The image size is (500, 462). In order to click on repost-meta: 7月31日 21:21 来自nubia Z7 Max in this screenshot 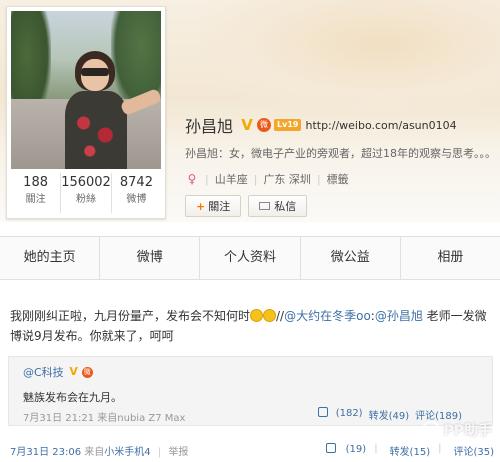, I will do `click(104, 416)`.